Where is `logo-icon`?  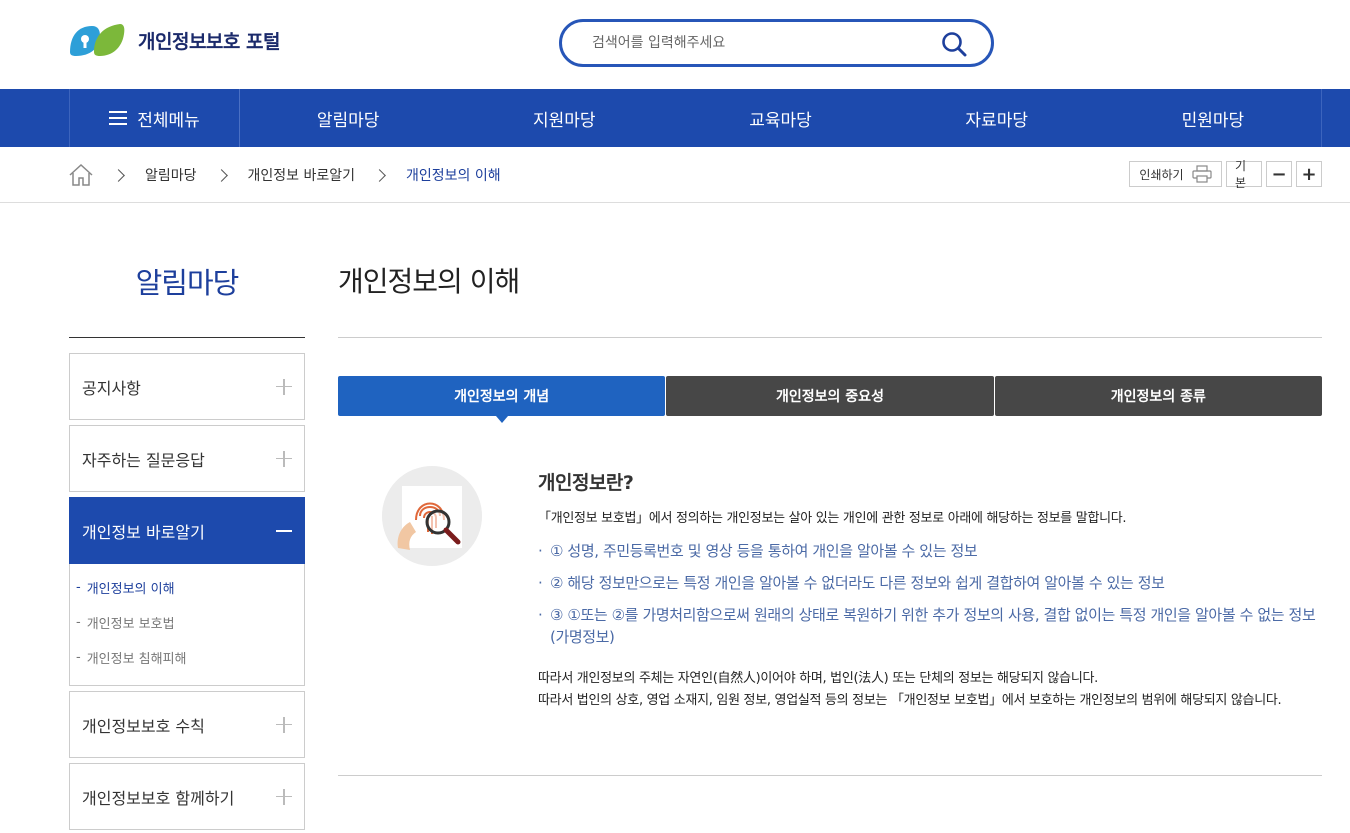
logo-icon is located at coordinates (97, 40).